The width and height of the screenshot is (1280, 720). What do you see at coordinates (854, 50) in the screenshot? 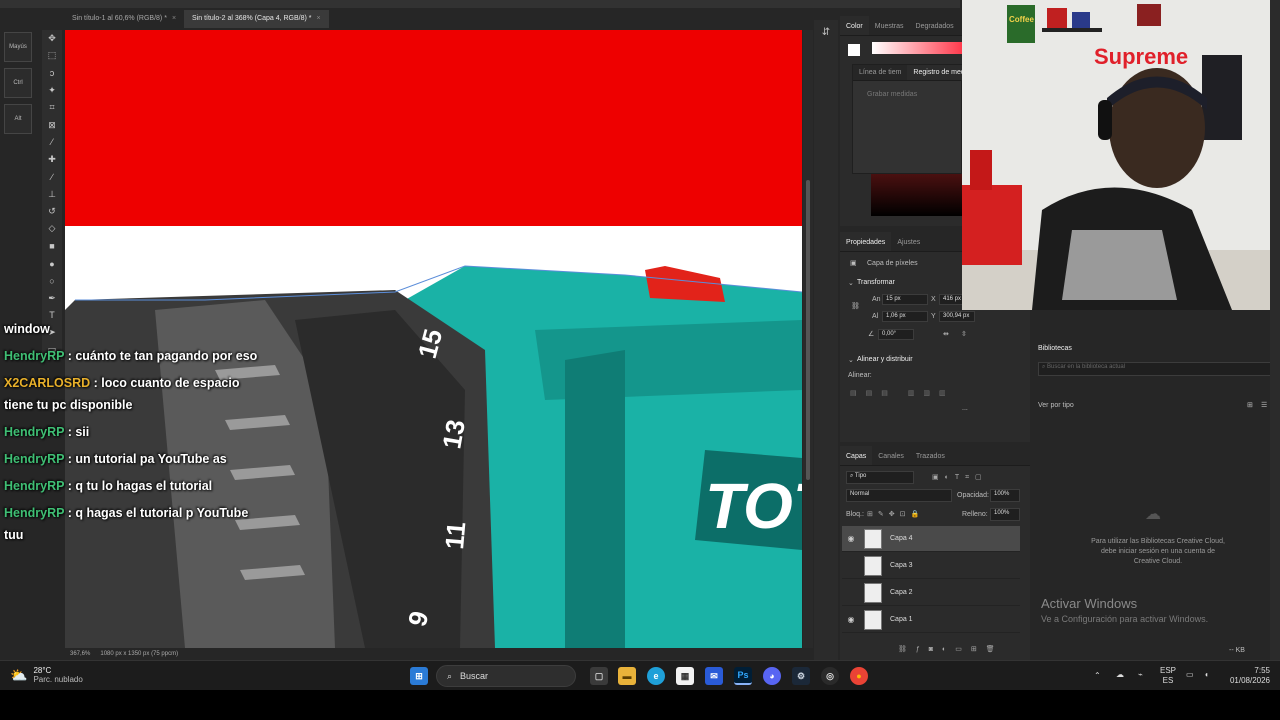
I see `foreground-swatch` at bounding box center [854, 50].